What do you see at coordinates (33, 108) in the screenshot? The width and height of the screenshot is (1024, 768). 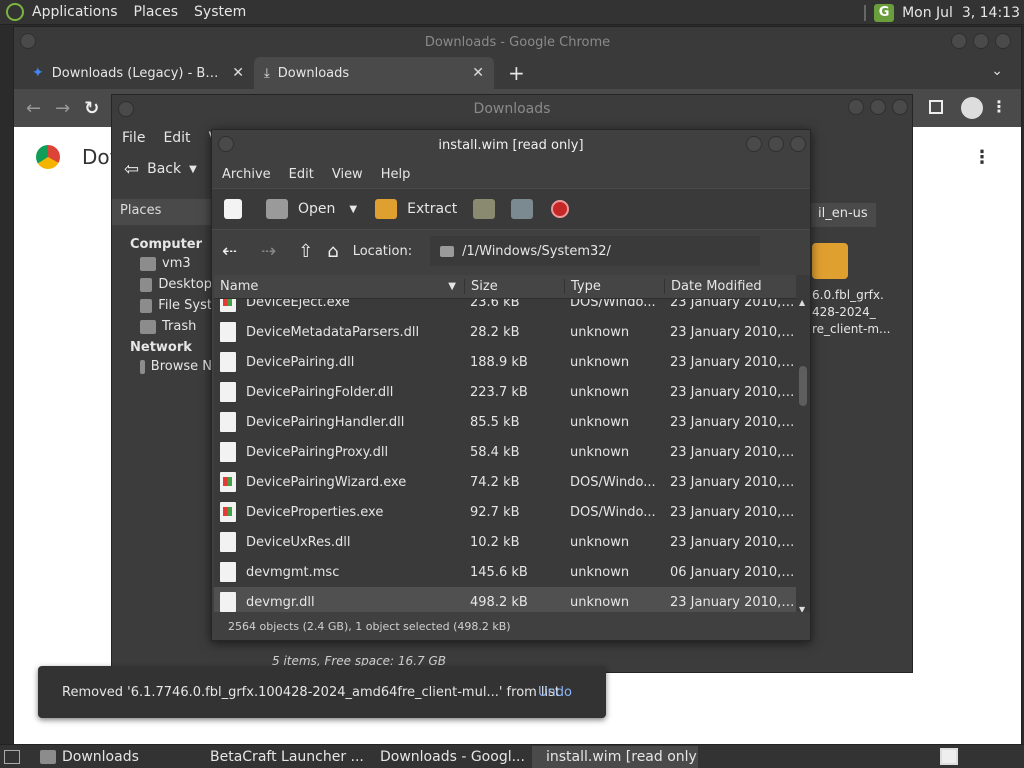 I see `back-arrow-icon: ←` at bounding box center [33, 108].